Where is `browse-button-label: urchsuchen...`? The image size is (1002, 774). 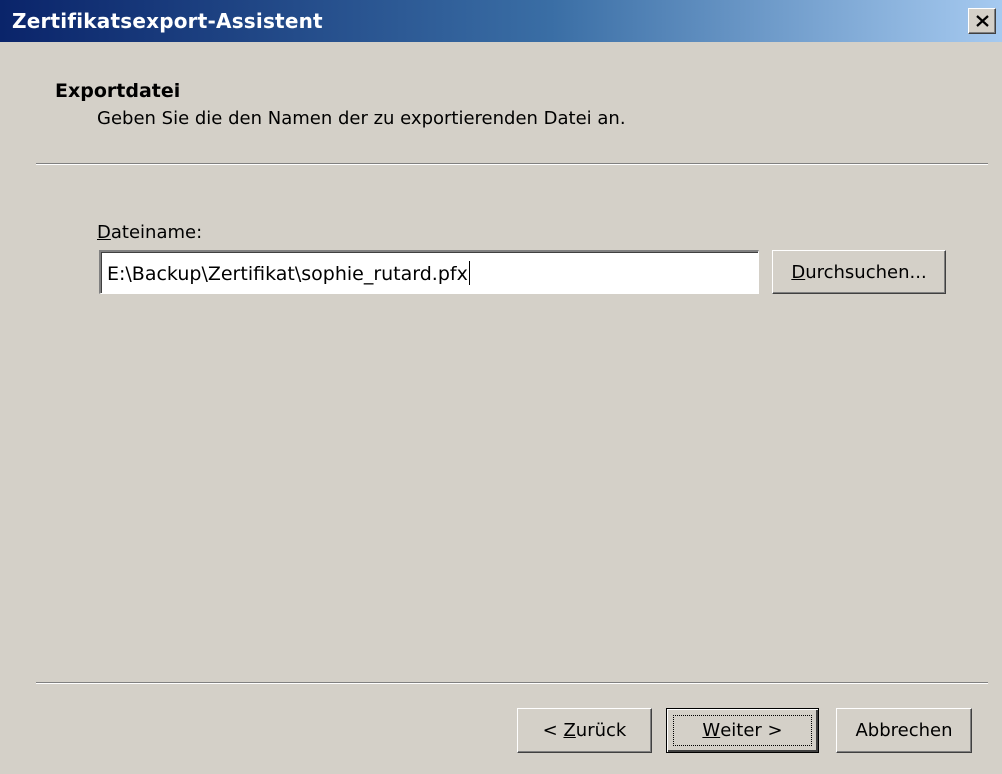
browse-button-label: urchsuchen... is located at coordinates (866, 272).